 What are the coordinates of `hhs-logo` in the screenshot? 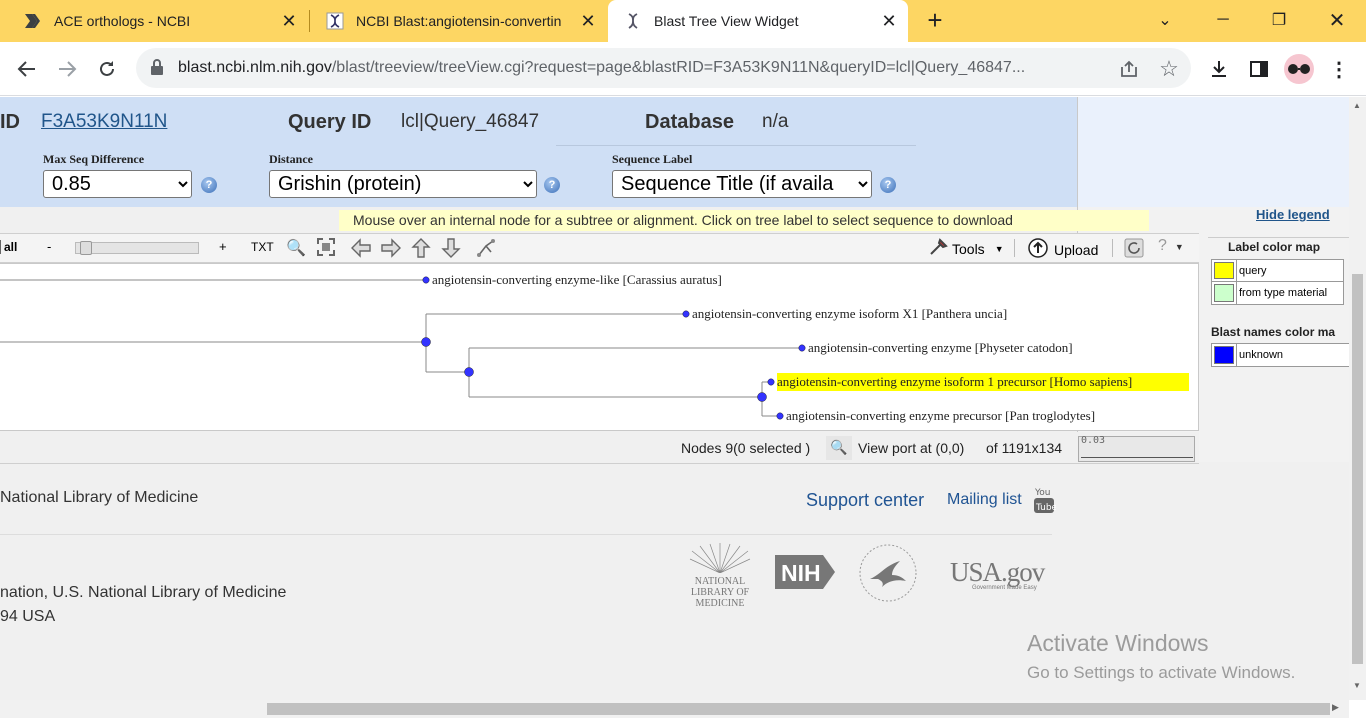 It's located at (888, 573).